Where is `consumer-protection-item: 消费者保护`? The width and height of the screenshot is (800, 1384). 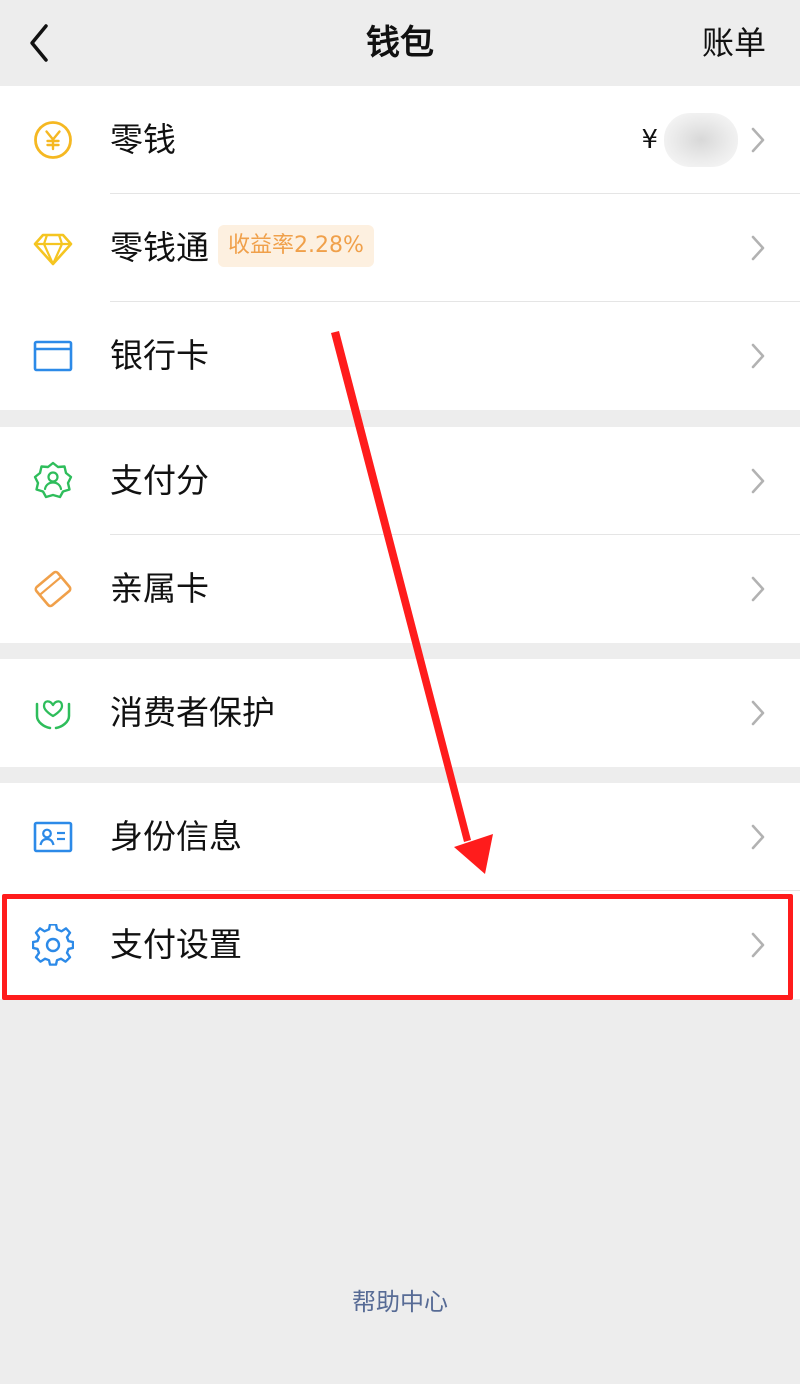
consumer-protection-item: 消费者保护 is located at coordinates (400, 713).